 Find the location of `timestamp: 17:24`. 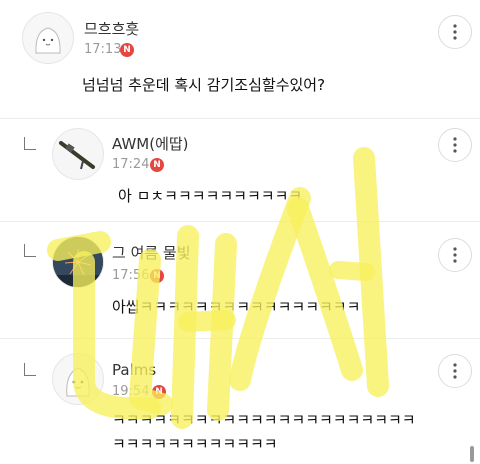

timestamp: 17:24 is located at coordinates (131, 164).